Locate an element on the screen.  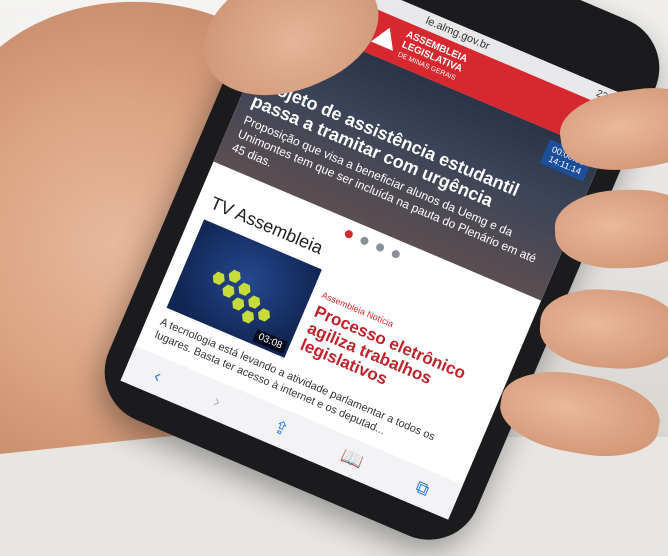
forward-icon: › is located at coordinates (217, 401).